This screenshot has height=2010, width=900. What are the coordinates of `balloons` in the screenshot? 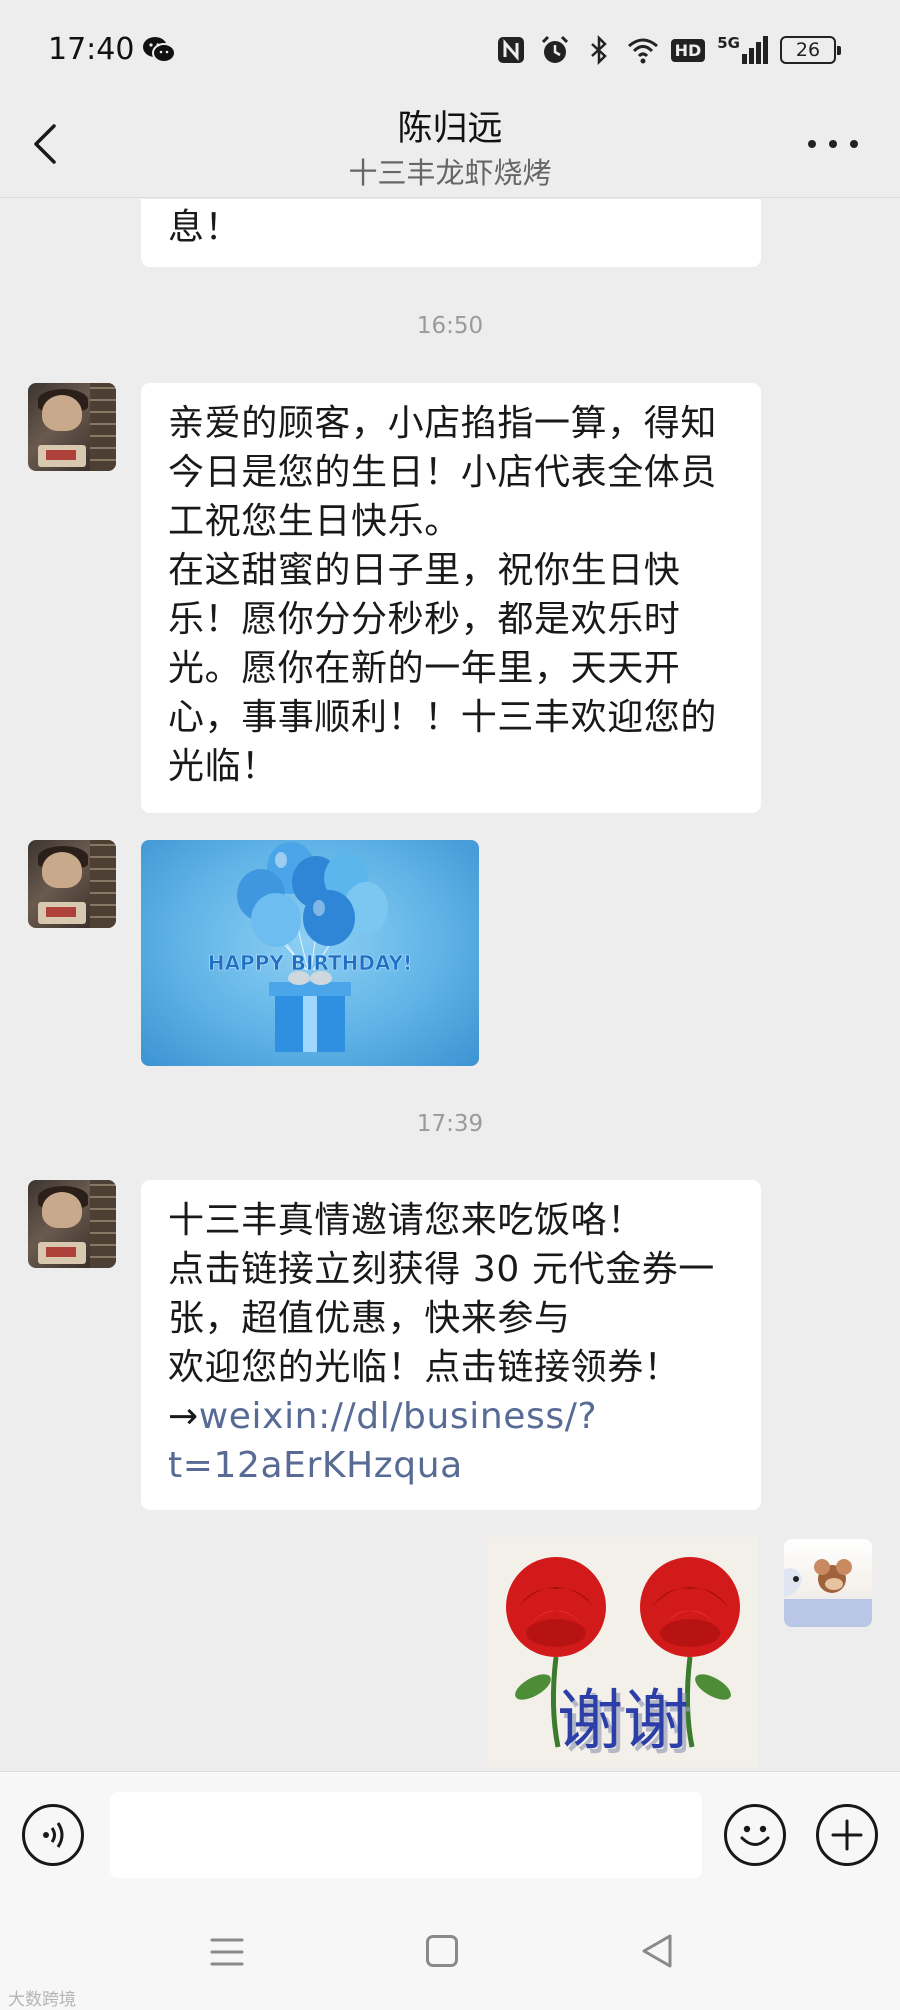 It's located at (312, 894).